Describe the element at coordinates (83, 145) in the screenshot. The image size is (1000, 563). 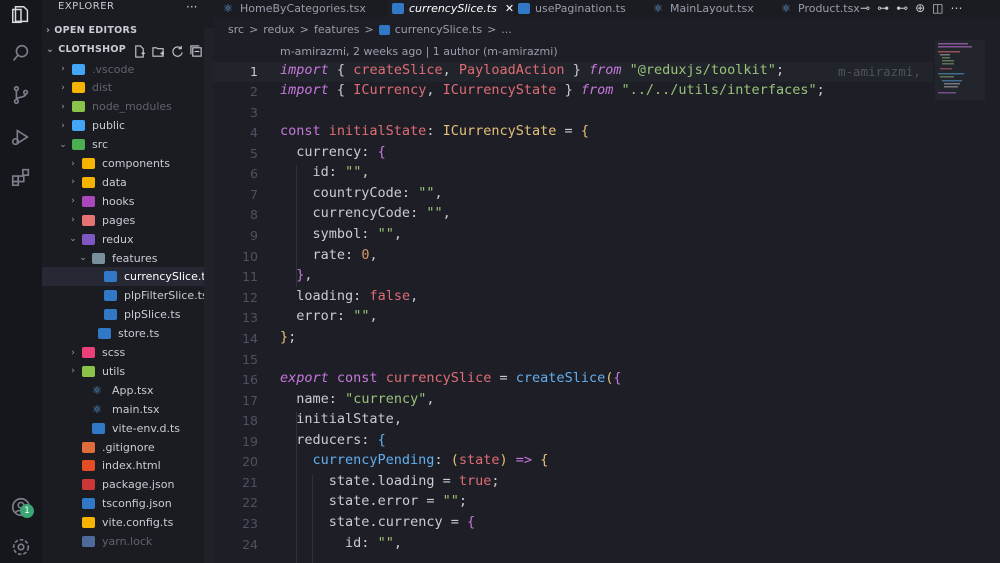
I see `tree-item-folder-src: ⌄ src` at that location.